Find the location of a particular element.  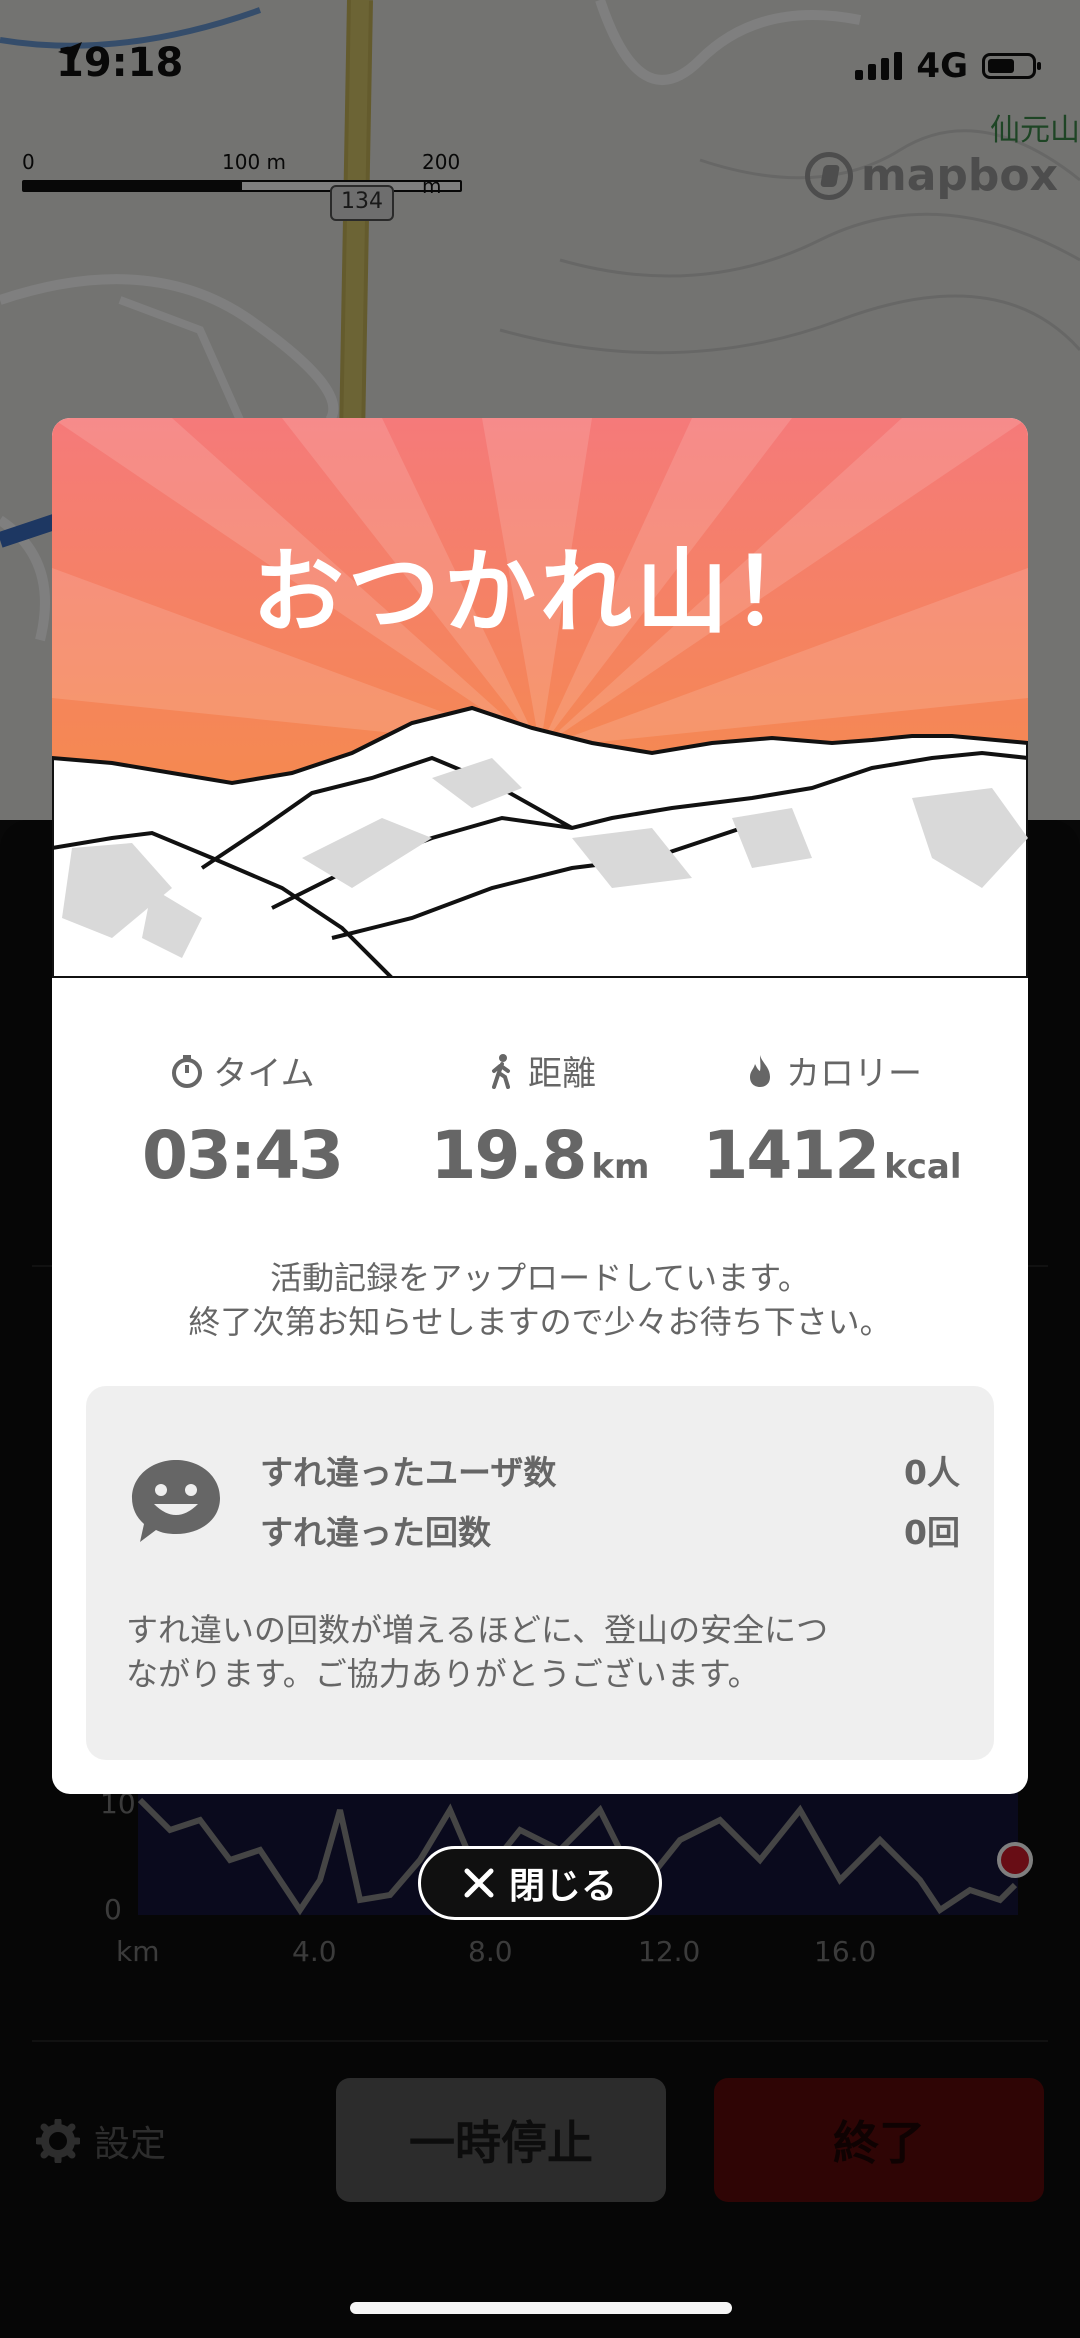

smiley-chat-icon is located at coordinates (176, 1501).